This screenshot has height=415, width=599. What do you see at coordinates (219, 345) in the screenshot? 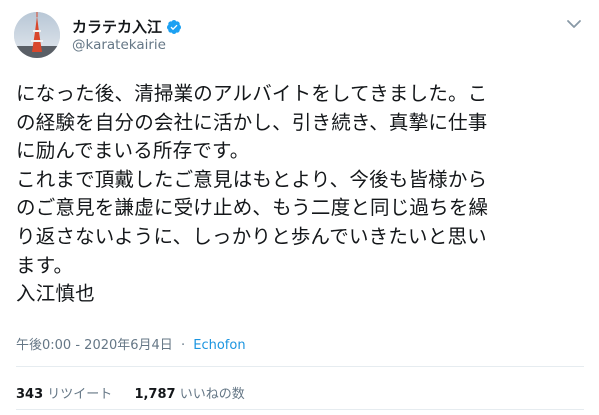
I see `tweet-source-link: Echofon` at bounding box center [219, 345].